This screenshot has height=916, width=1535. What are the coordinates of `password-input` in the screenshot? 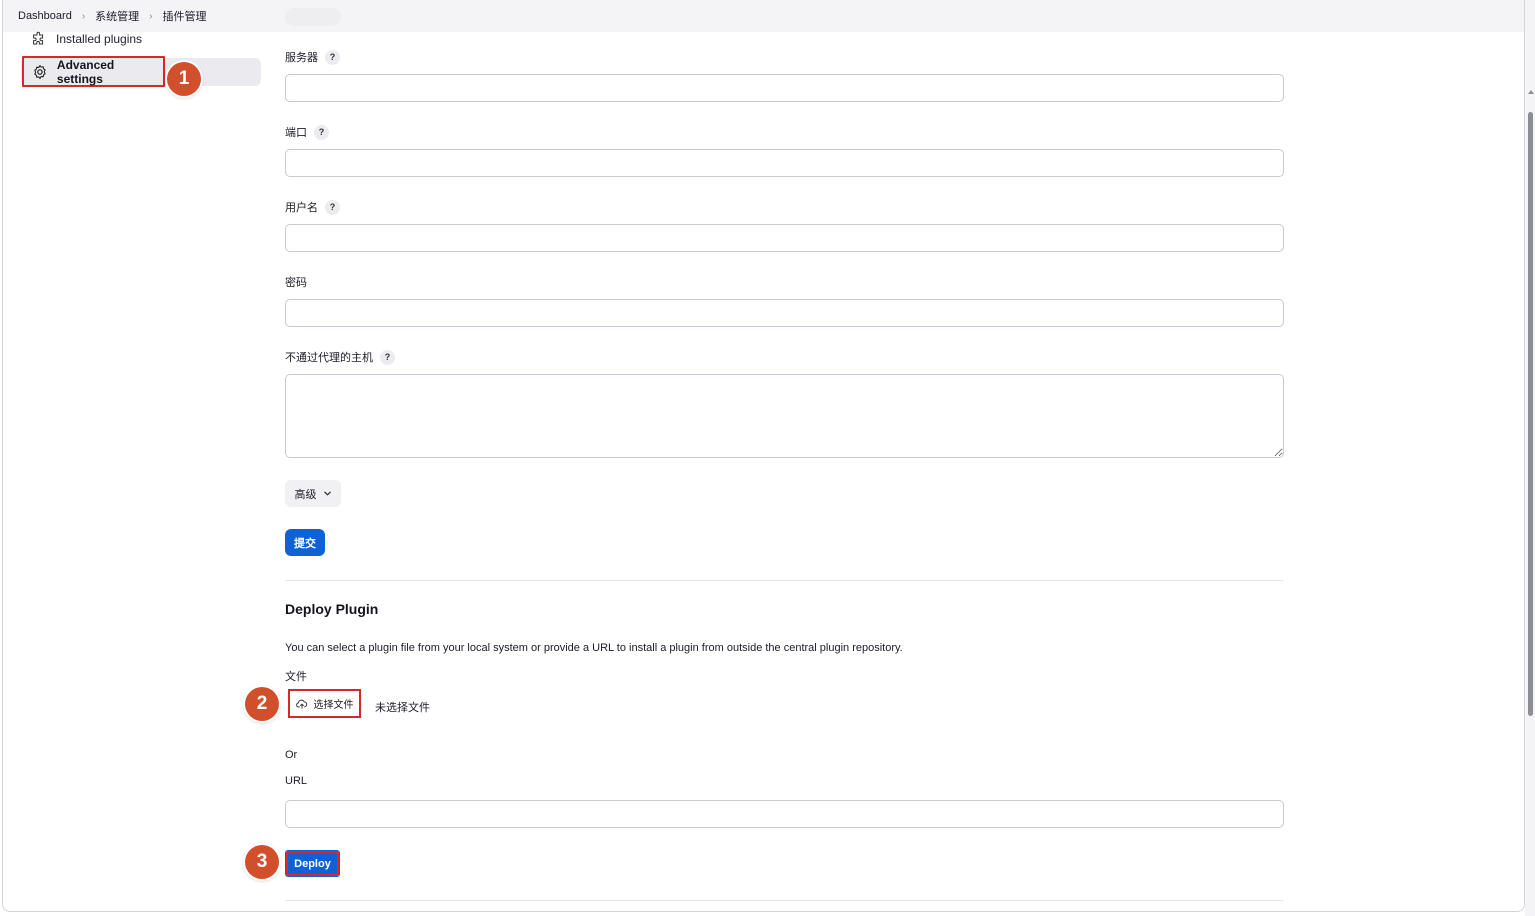 It's located at (784, 313).